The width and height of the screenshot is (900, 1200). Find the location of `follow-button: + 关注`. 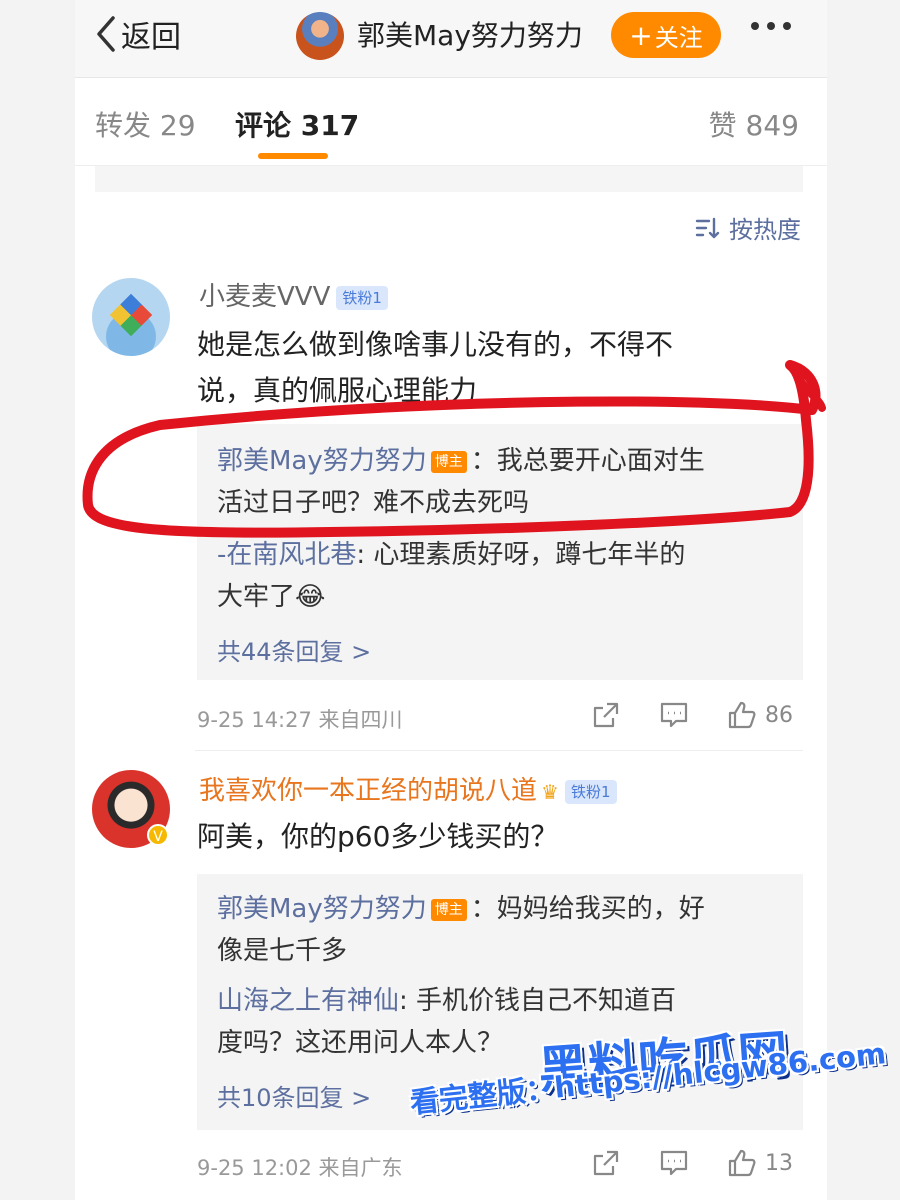

follow-button: + 关注 is located at coordinates (666, 35).